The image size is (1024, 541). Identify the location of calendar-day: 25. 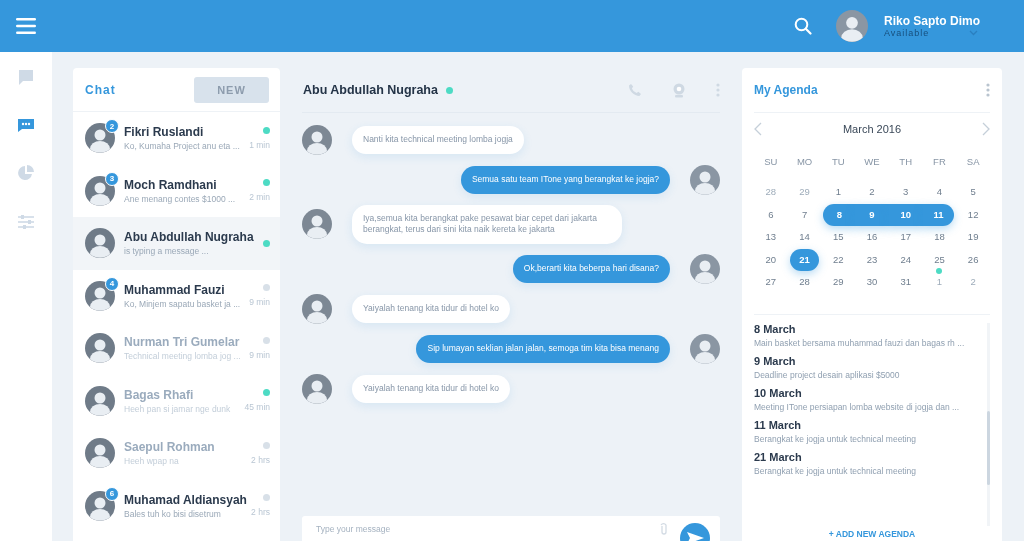
(939, 259).